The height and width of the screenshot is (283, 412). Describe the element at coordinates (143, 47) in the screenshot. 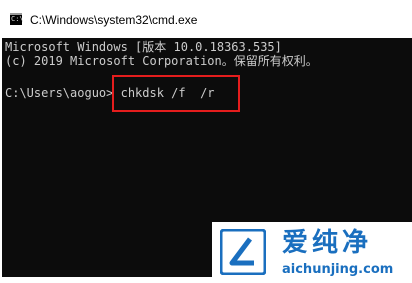

I see `console-version-line: Microsoft Windows [版本 10.0.18363.535]` at that location.